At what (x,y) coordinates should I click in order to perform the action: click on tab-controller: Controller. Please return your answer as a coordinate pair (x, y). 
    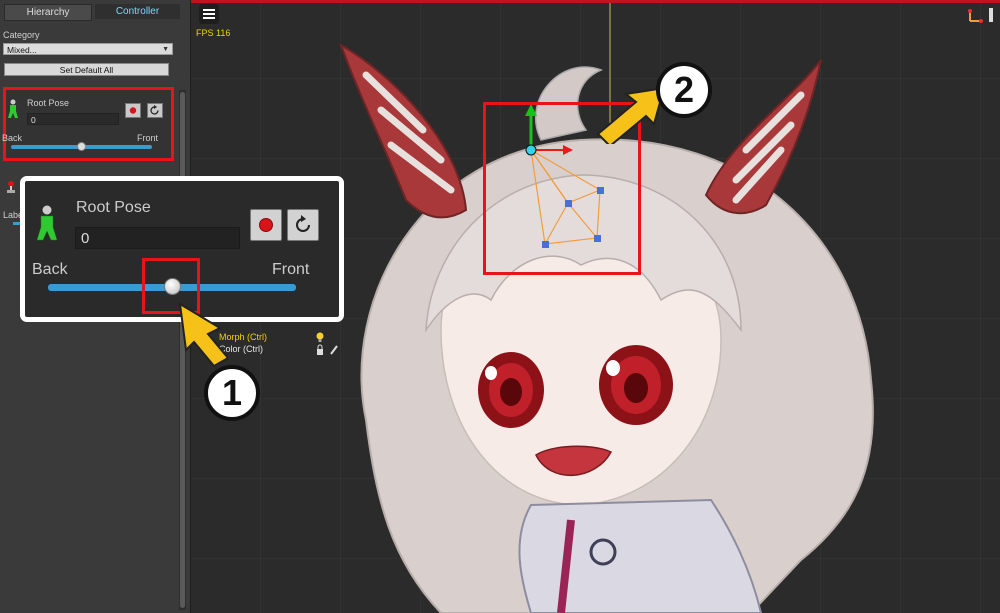
    Looking at the image, I should click on (137, 11).